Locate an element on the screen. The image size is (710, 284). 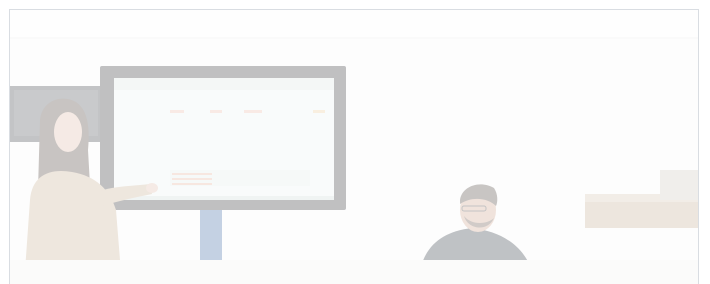
screen-taskbar is located at coordinates (224, 198).